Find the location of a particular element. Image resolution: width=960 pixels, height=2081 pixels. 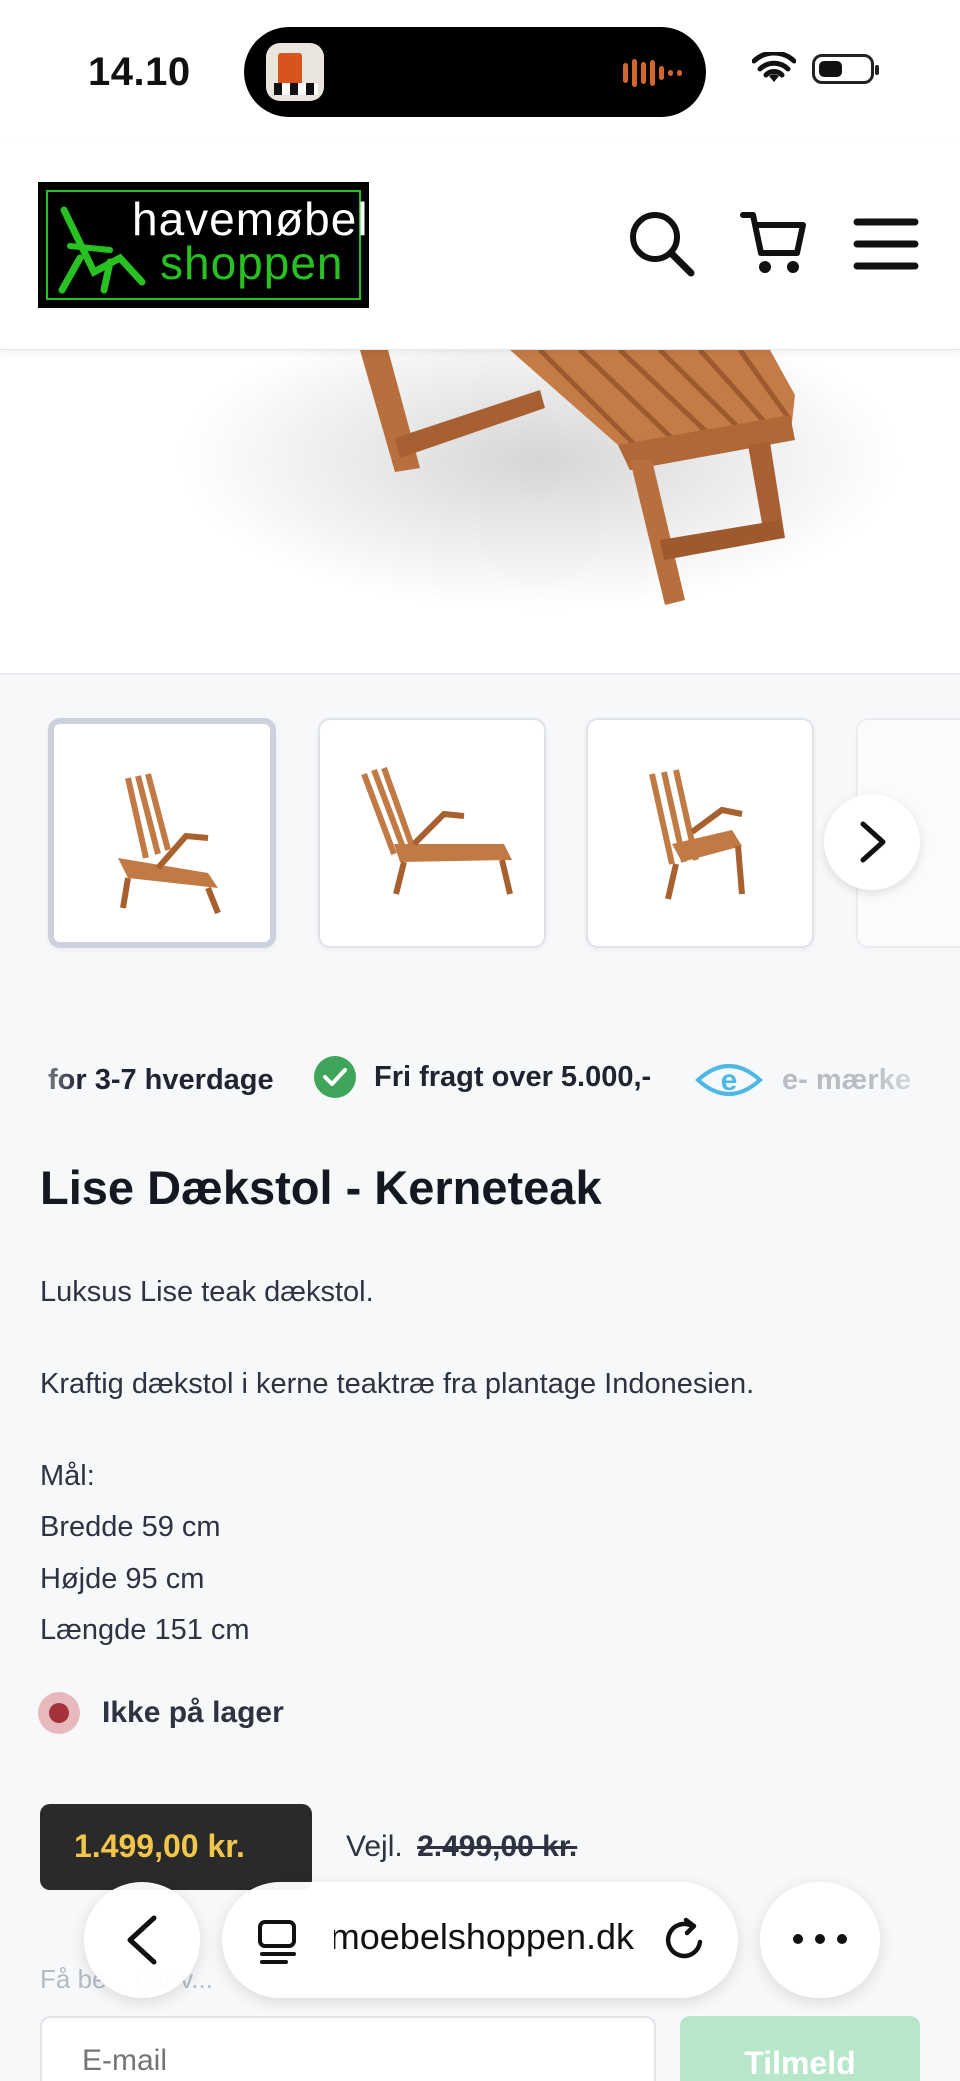

browser-url: havemoebelshoppen.dk is located at coordinates (484, 1937).